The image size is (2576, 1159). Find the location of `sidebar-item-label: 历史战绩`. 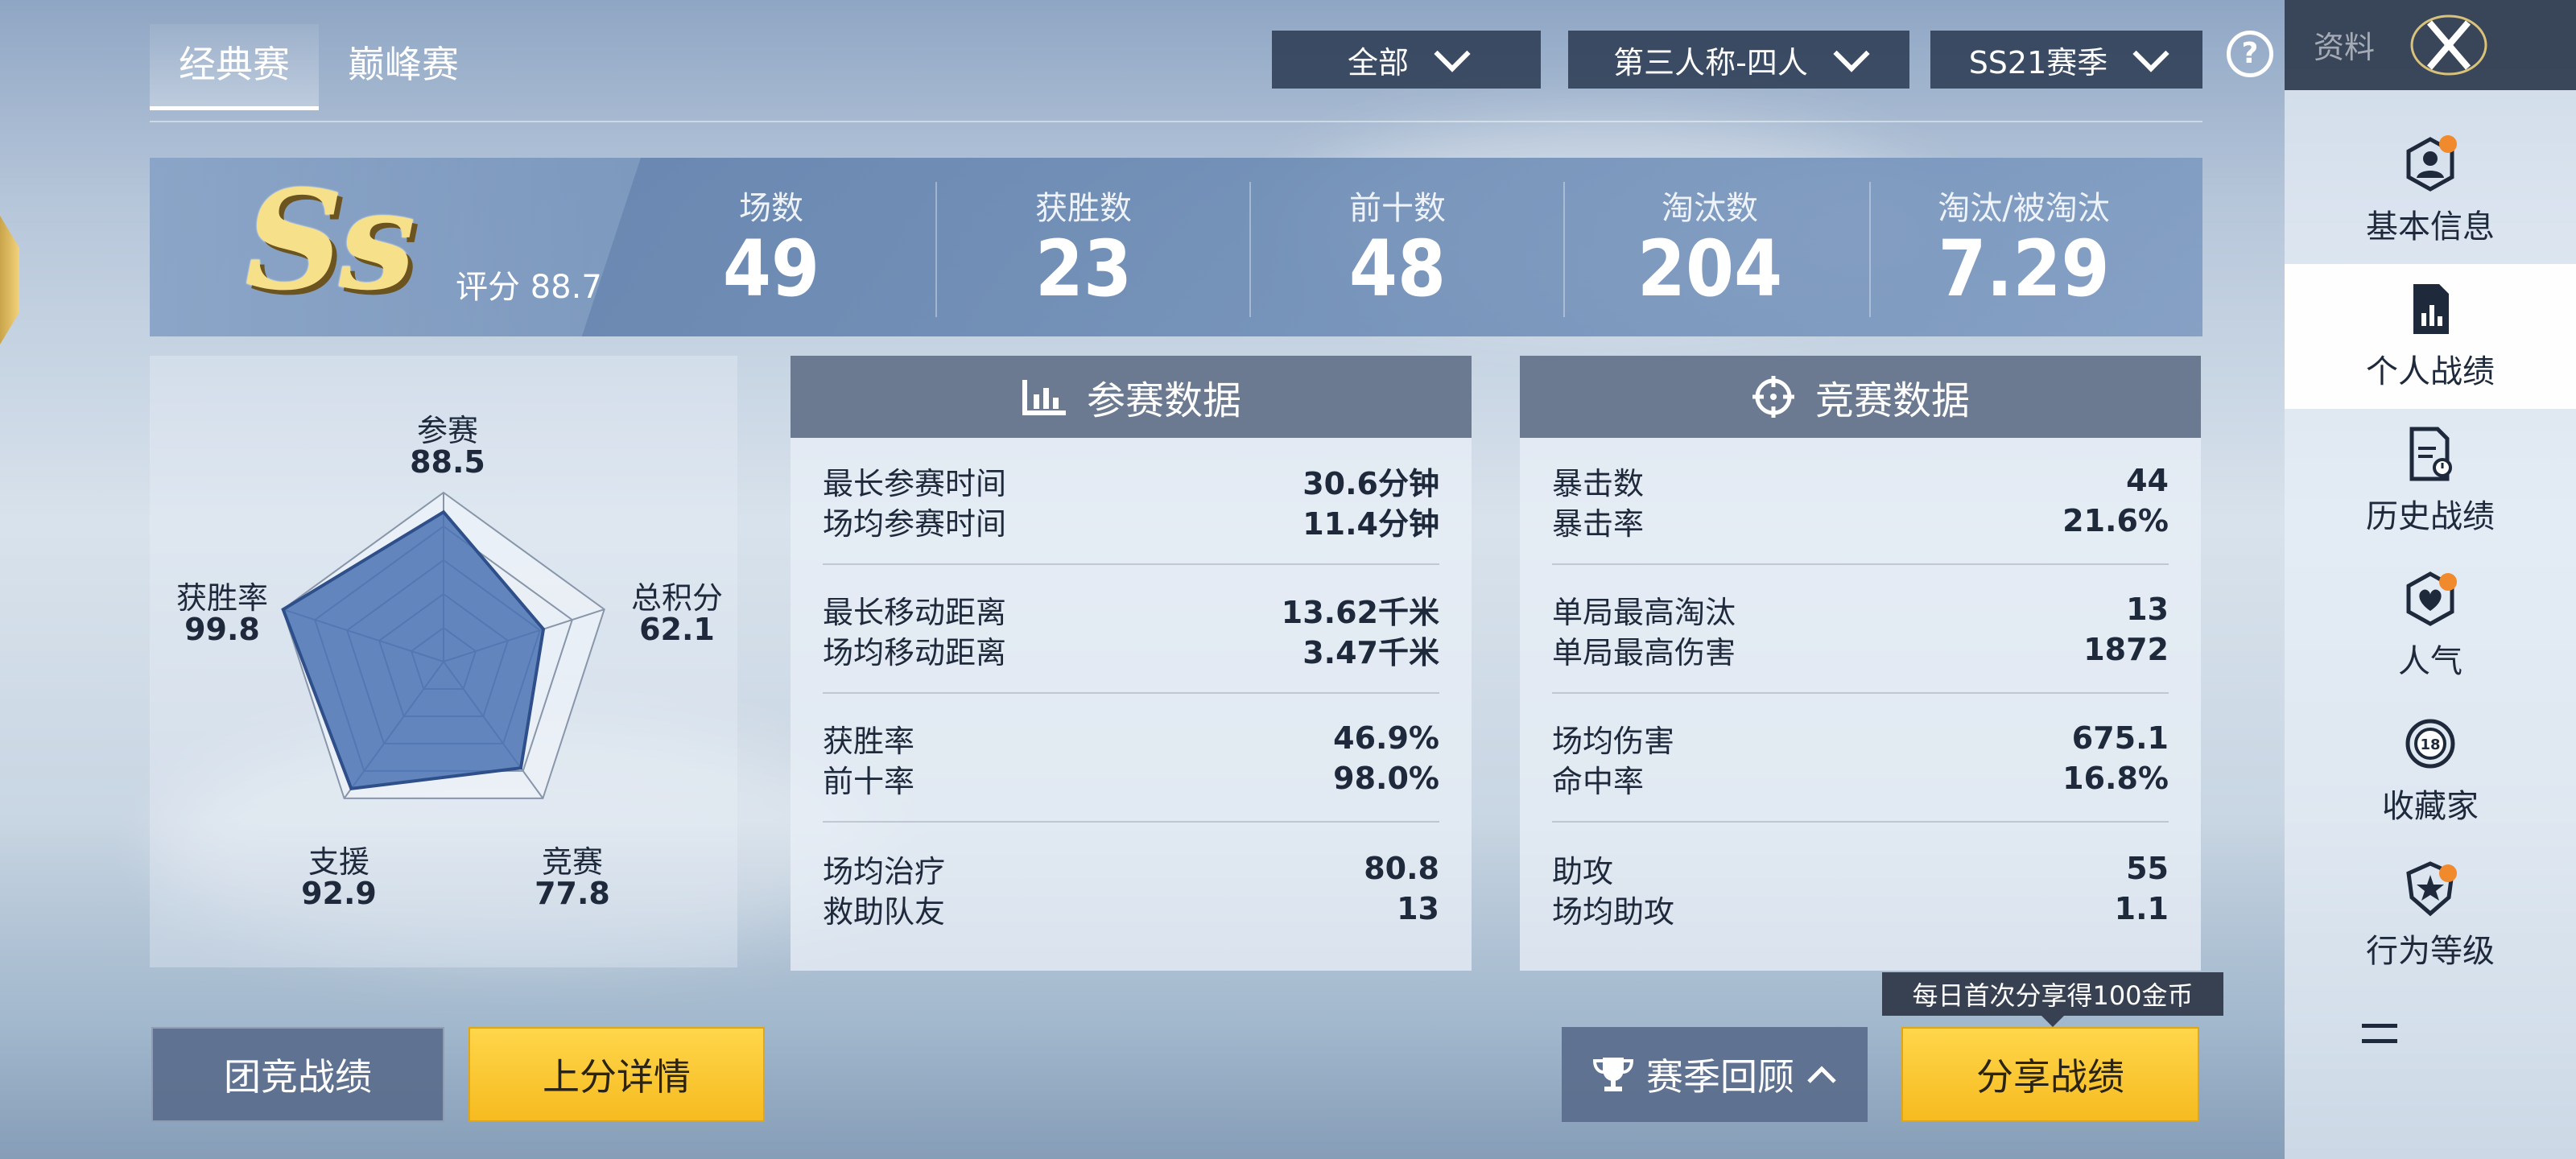

sidebar-item-label: 历史战绩 is located at coordinates (2430, 516).